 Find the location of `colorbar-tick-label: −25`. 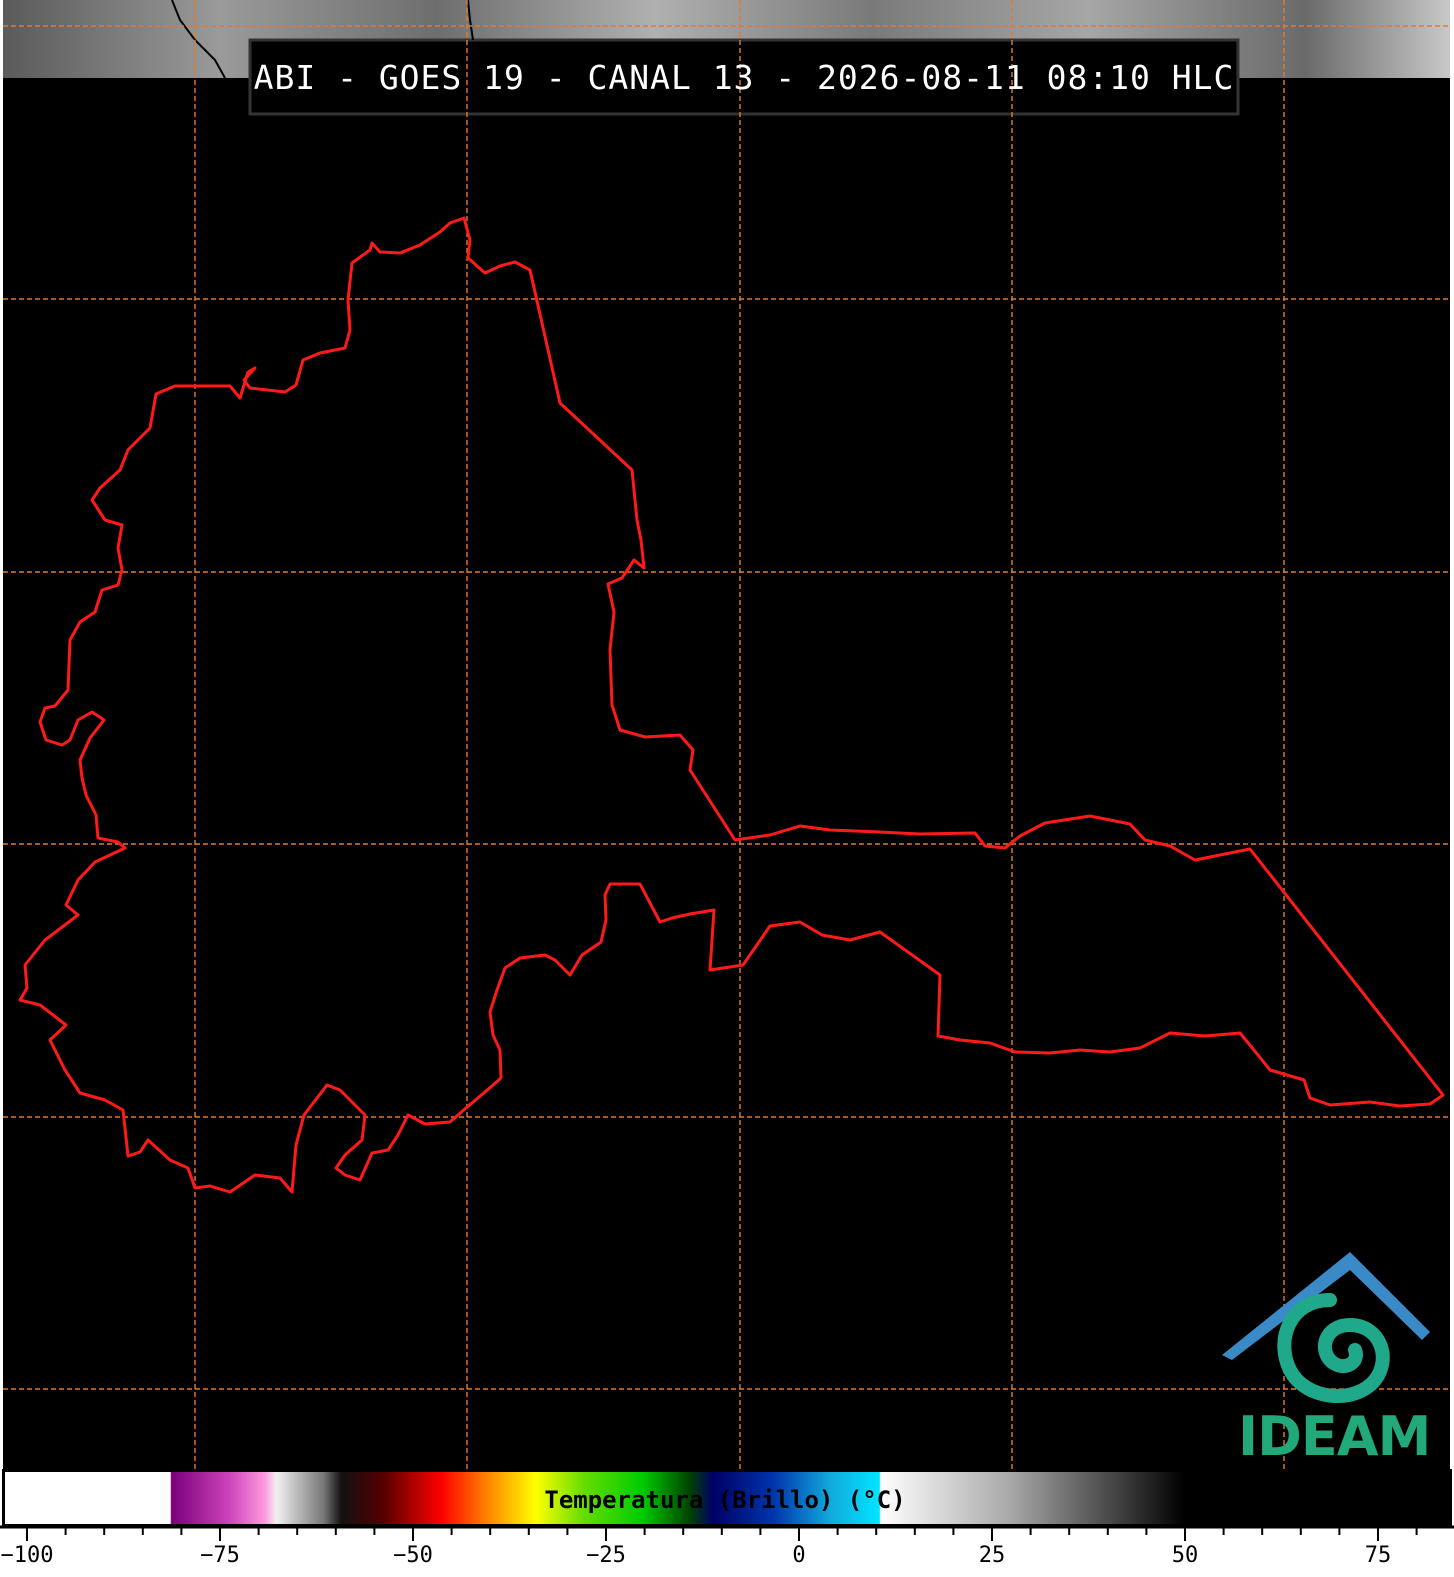

colorbar-tick-label: −25 is located at coordinates (606, 1555).